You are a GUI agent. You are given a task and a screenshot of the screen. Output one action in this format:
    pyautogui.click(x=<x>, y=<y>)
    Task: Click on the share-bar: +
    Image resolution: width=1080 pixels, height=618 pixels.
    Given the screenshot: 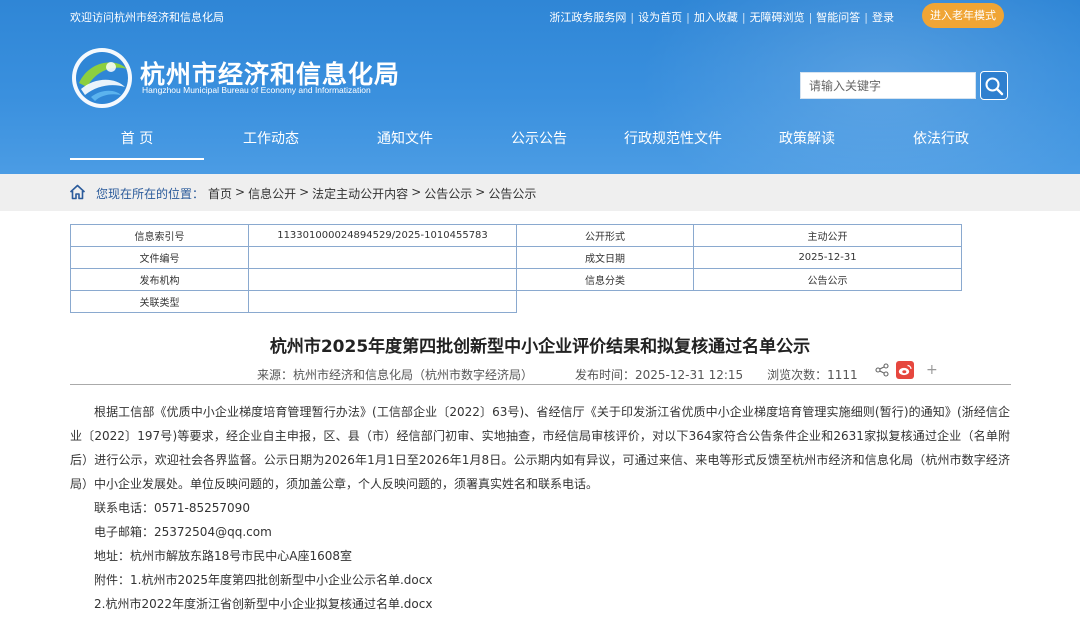 What is the action you would take?
    pyautogui.click(x=906, y=370)
    